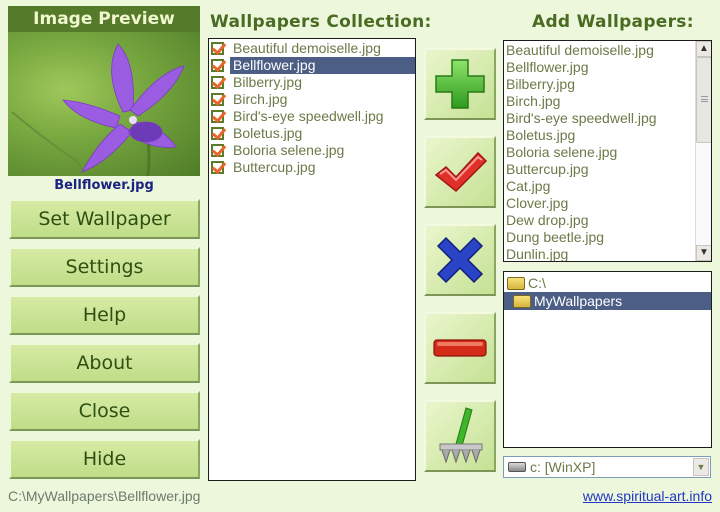 The width and height of the screenshot is (720, 512). What do you see at coordinates (104, 315) in the screenshot?
I see `help-button: Help` at bounding box center [104, 315].